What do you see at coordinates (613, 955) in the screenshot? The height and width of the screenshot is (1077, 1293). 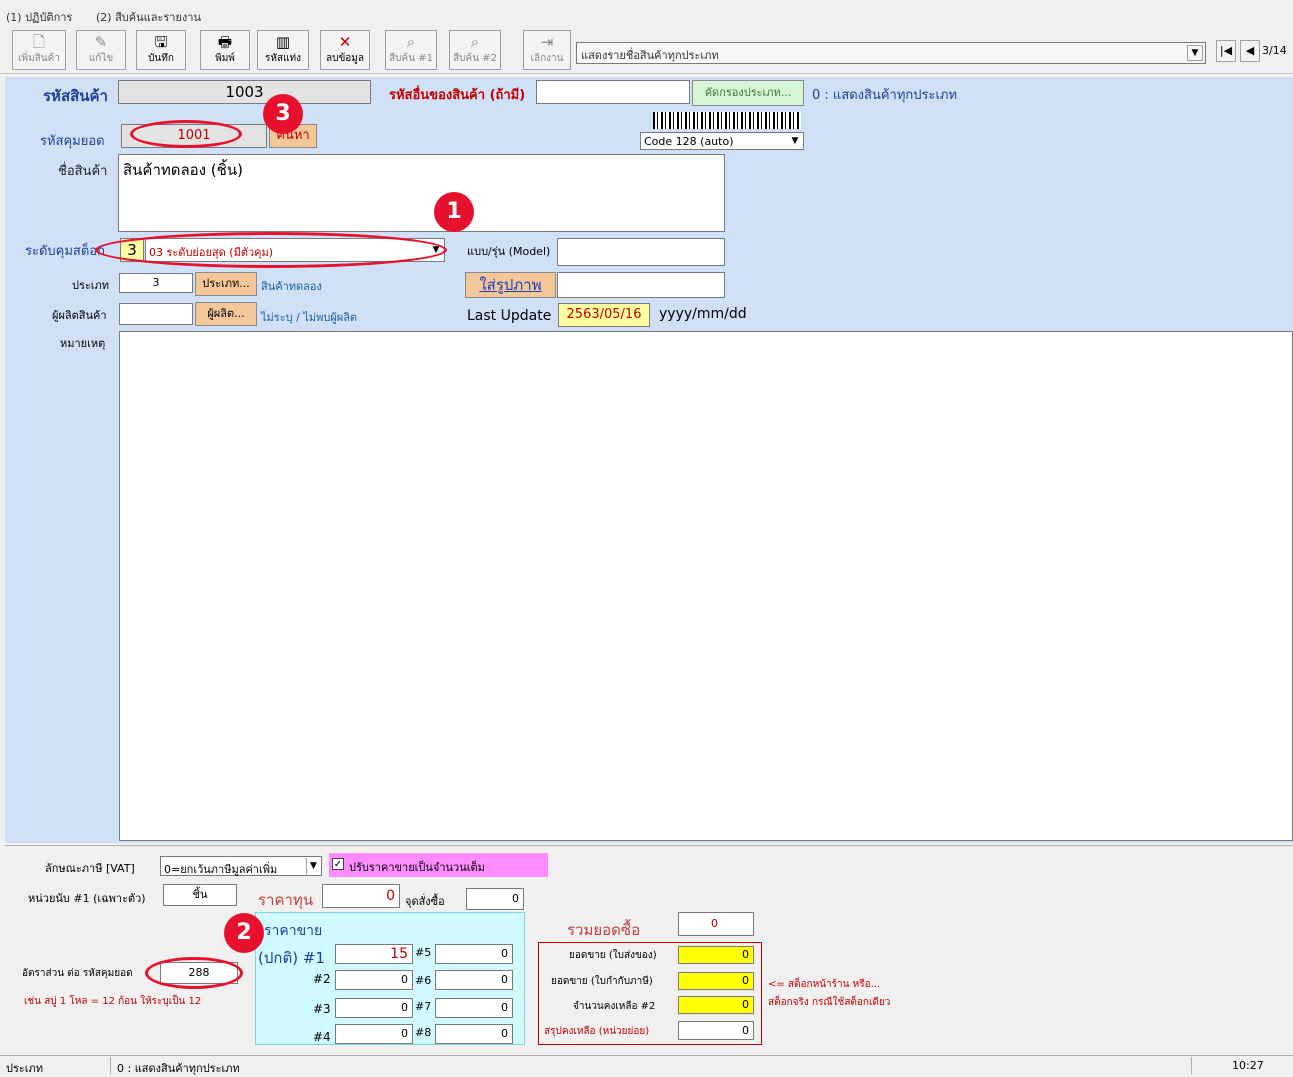 I see `sales-delivery-label: ยอดขาย (ใบส่งของ)` at bounding box center [613, 955].